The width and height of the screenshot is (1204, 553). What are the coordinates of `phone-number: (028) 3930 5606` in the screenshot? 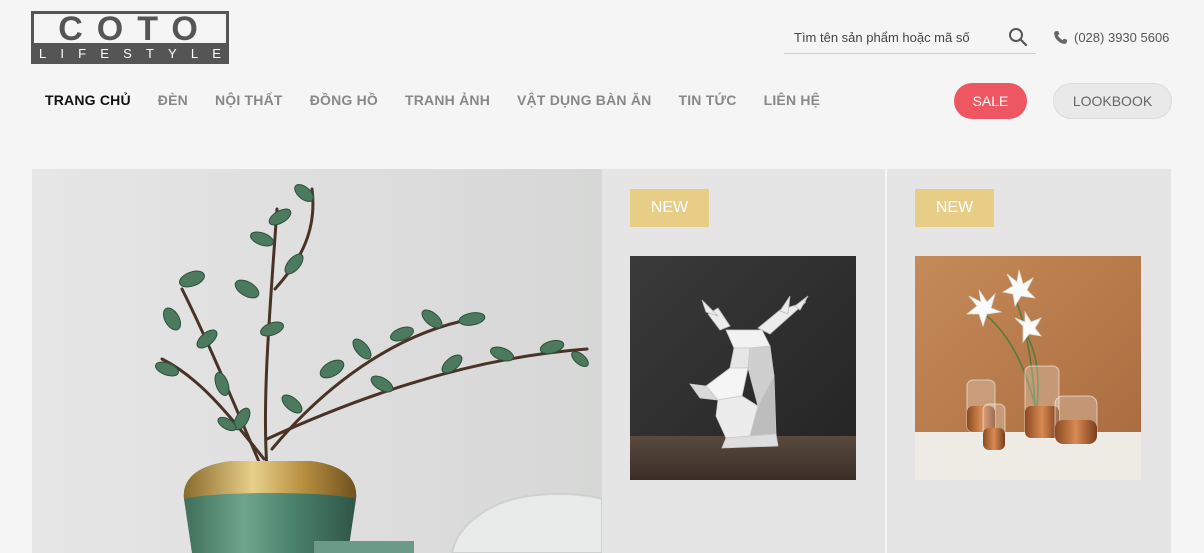 It's located at (1122, 37).